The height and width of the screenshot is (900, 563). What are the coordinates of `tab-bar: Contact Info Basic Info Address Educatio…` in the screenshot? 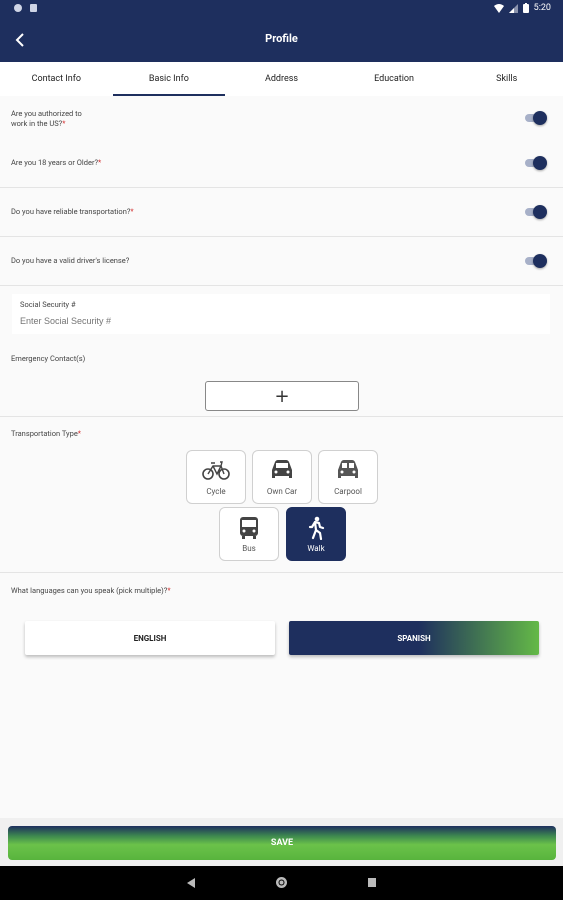 It's located at (281, 79).